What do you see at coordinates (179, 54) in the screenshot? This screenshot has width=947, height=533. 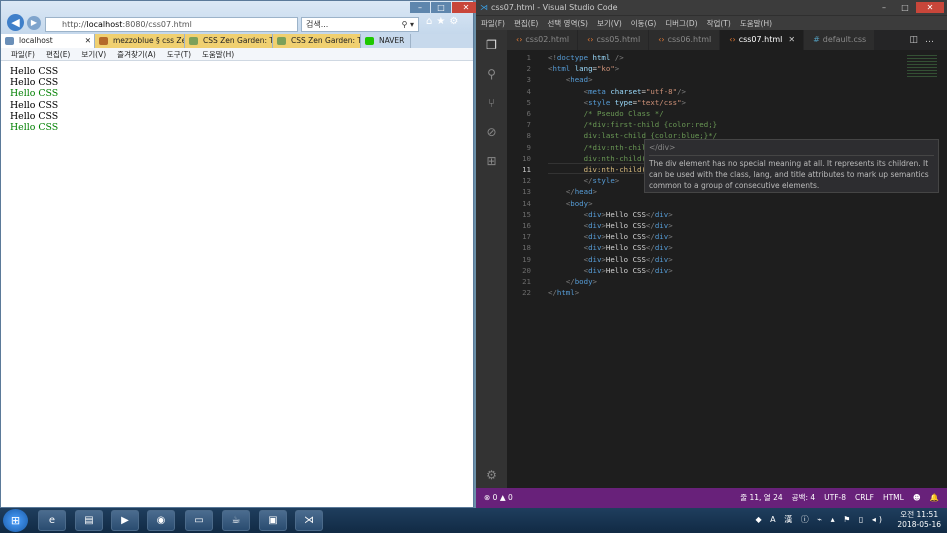 I see `menu-item: 도구(T)` at bounding box center [179, 54].